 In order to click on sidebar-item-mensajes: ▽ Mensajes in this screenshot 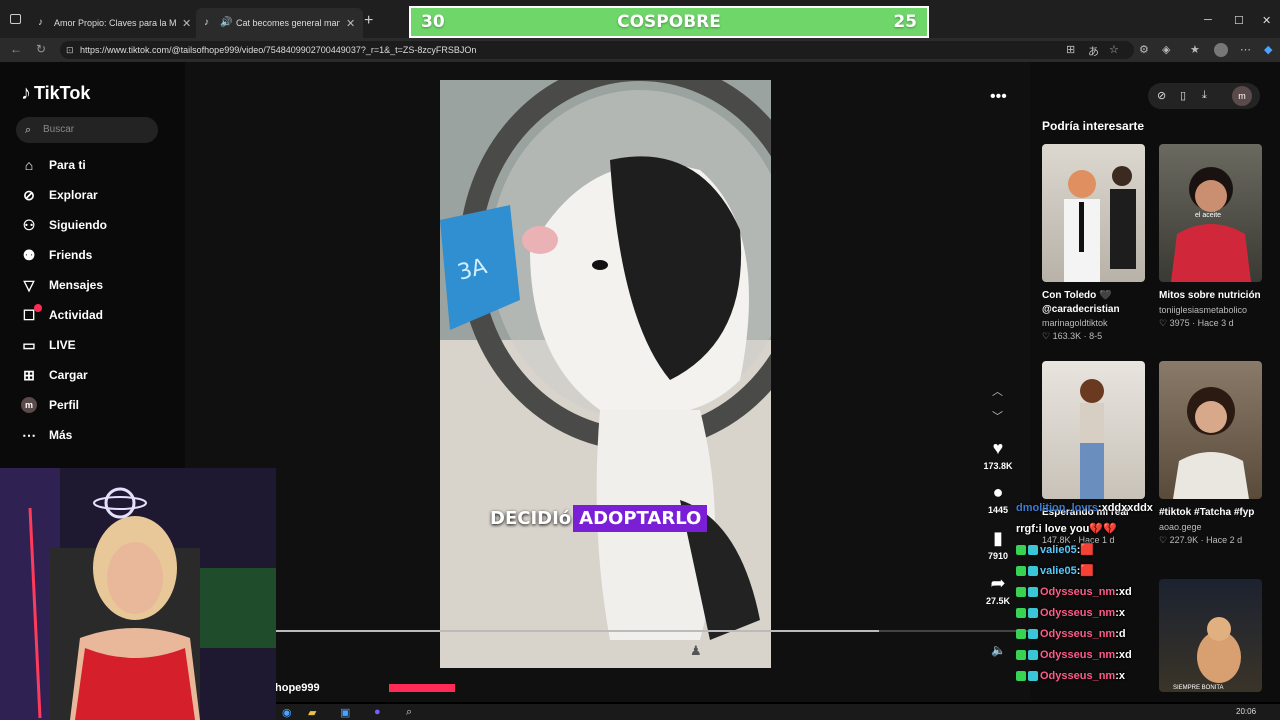, I will do `click(61, 285)`.